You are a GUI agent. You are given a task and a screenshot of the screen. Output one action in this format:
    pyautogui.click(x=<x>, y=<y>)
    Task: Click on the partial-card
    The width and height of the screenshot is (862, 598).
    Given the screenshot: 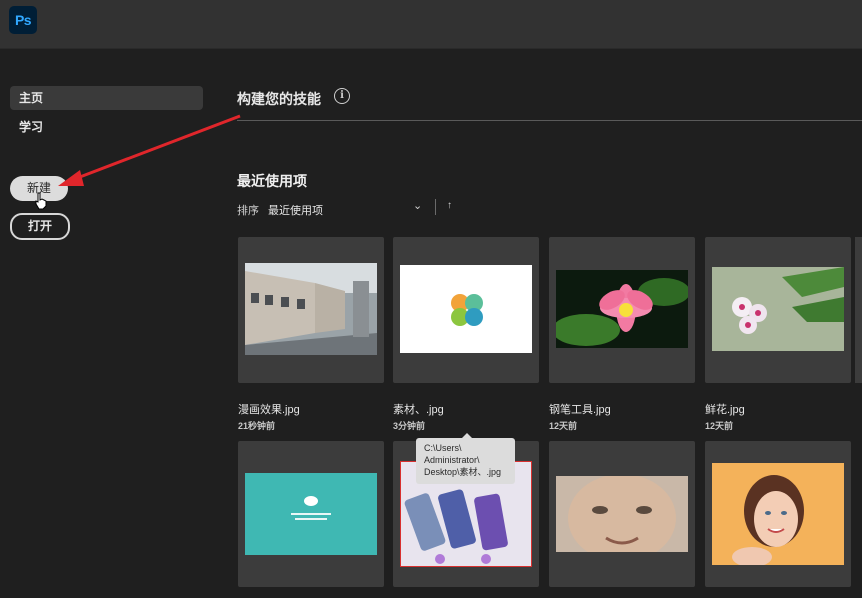 What is the action you would take?
    pyautogui.click(x=858, y=310)
    